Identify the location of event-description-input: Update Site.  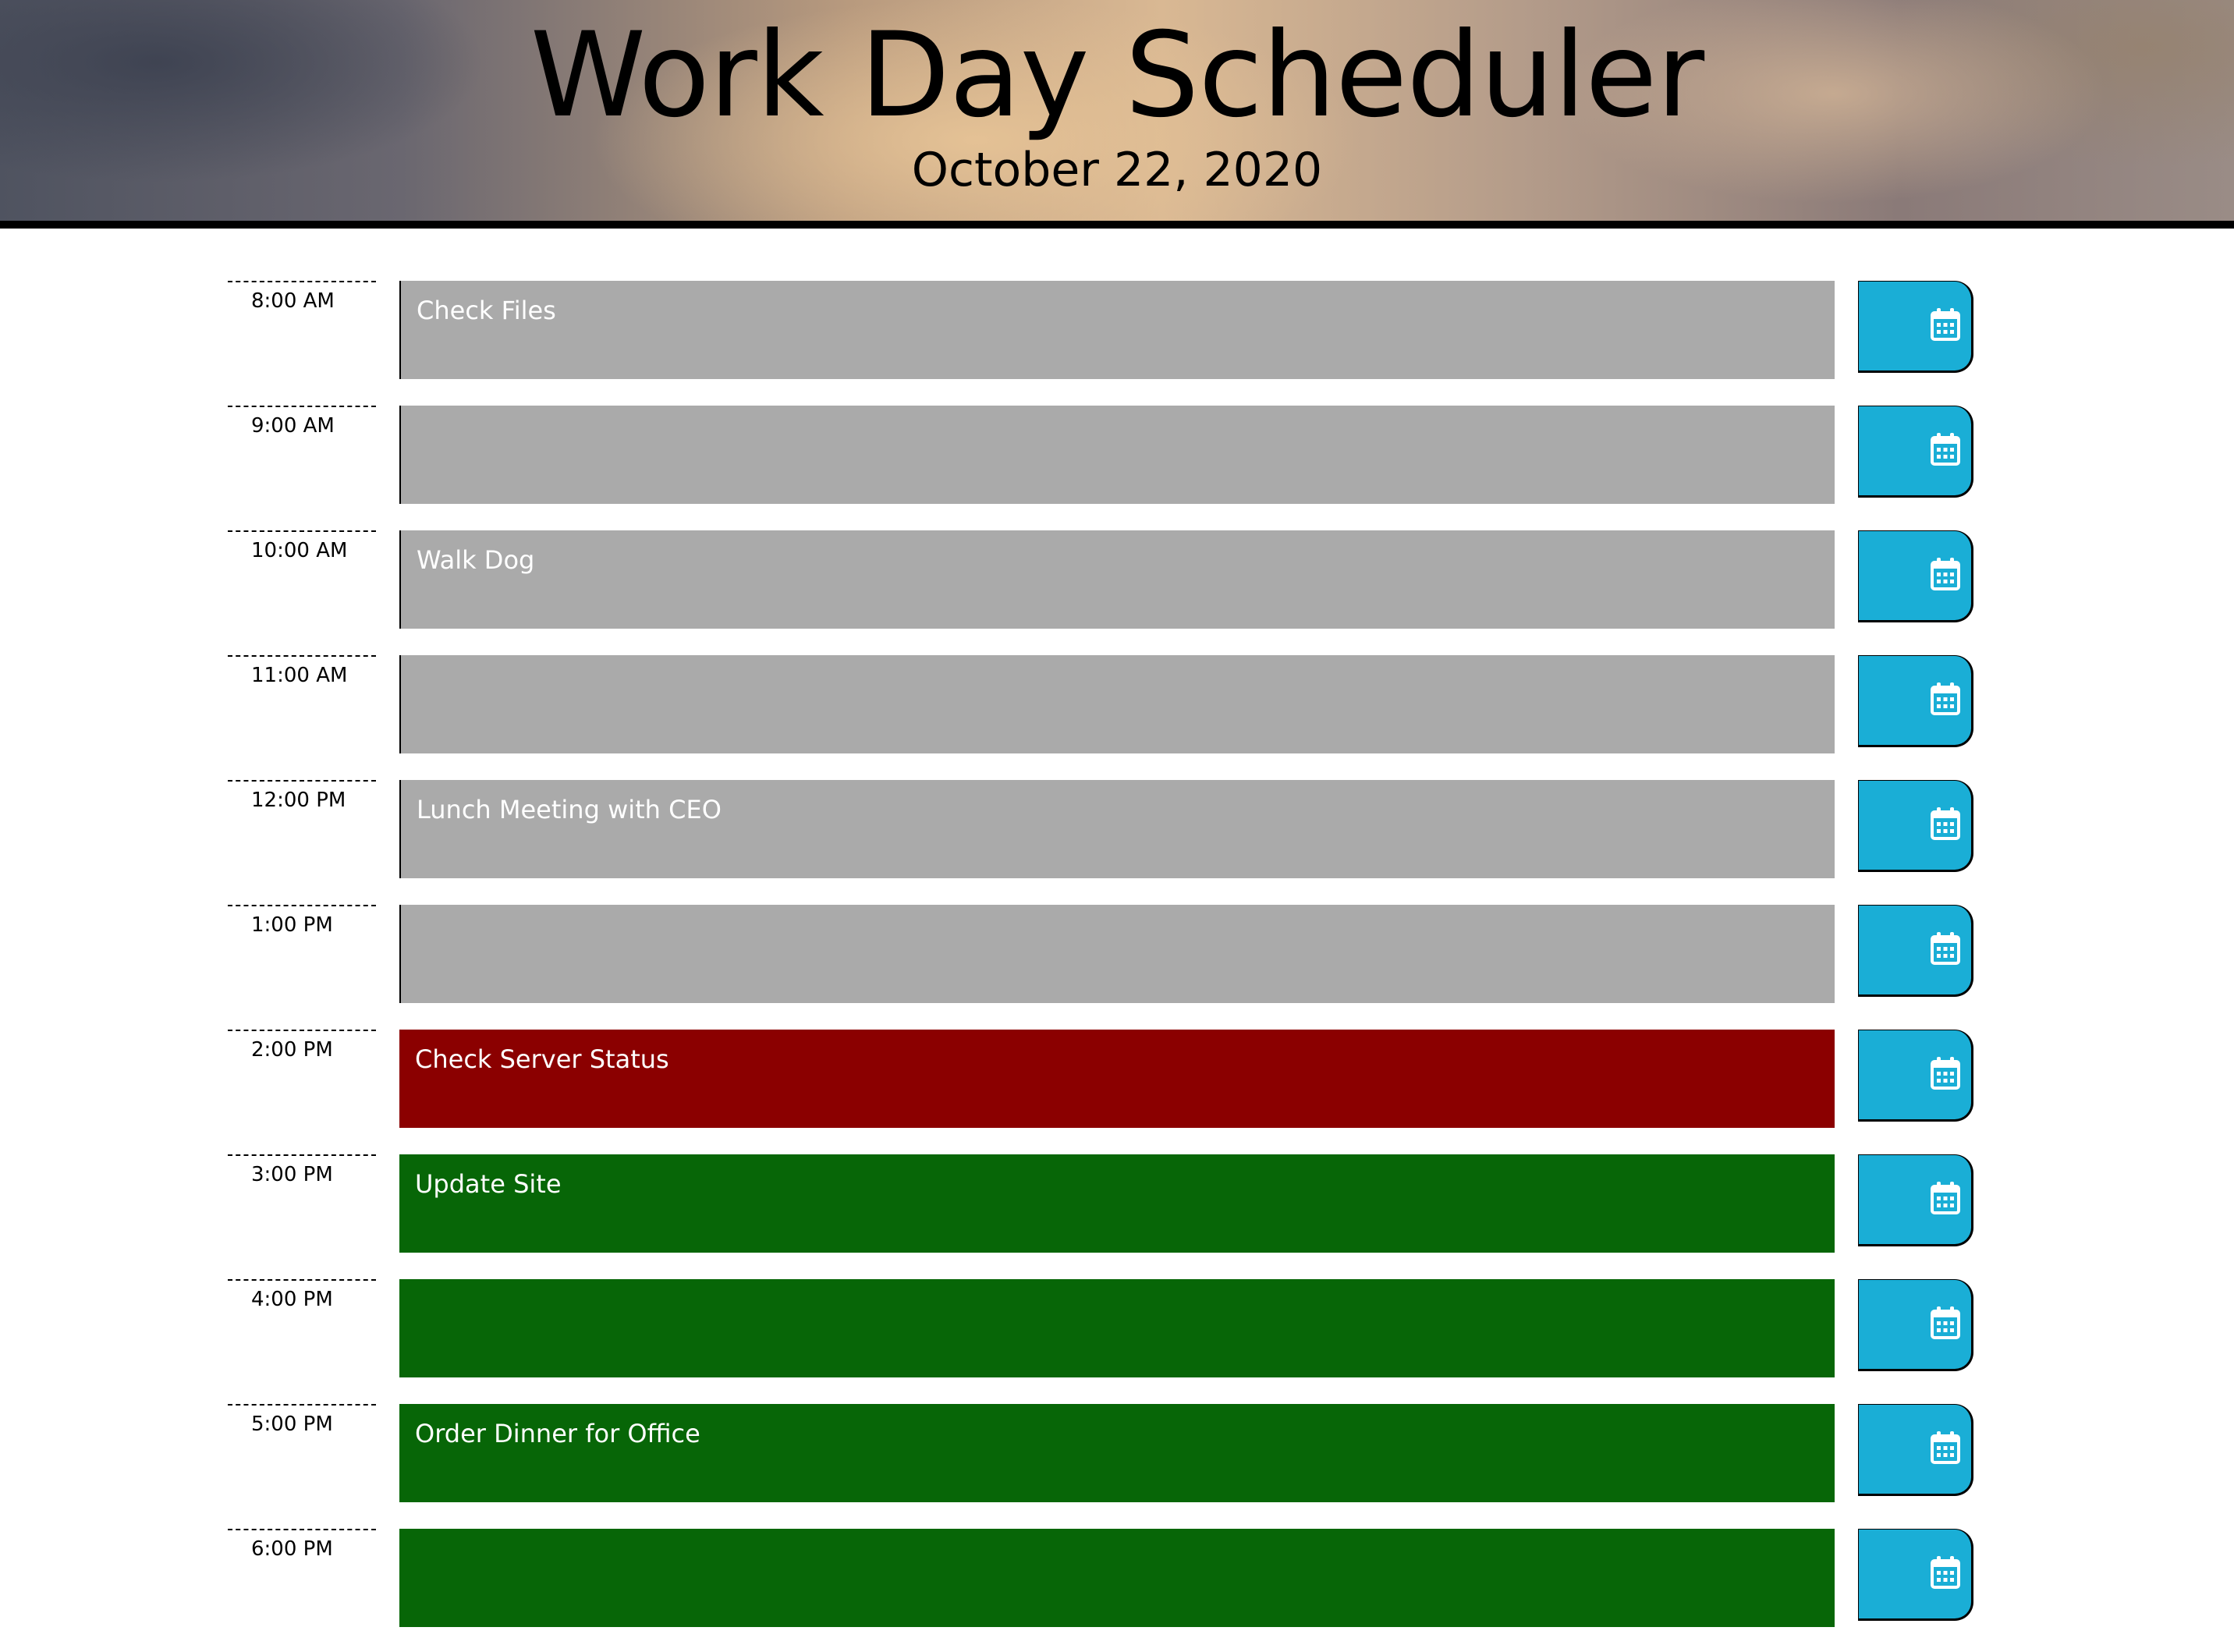
(1117, 1203).